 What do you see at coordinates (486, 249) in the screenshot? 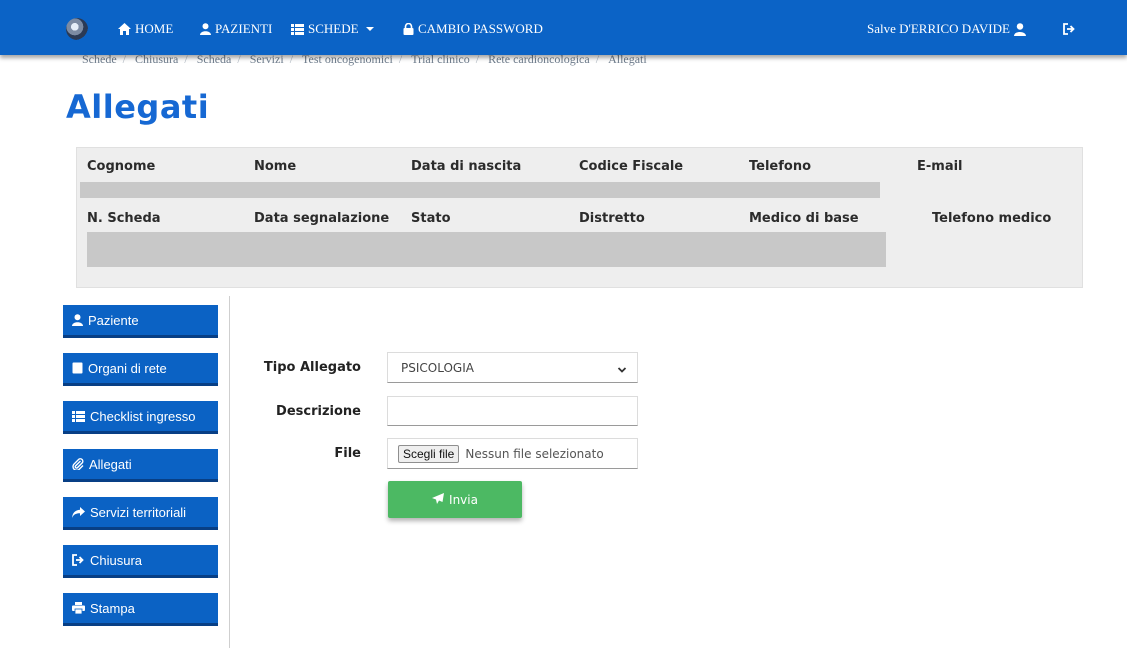
I see `redacted-scheda-data` at bounding box center [486, 249].